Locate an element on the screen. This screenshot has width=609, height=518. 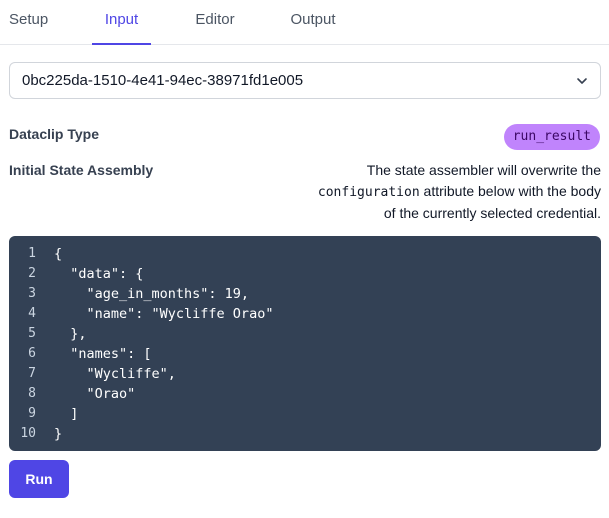
tab-setup: Setup is located at coordinates (33, 22).